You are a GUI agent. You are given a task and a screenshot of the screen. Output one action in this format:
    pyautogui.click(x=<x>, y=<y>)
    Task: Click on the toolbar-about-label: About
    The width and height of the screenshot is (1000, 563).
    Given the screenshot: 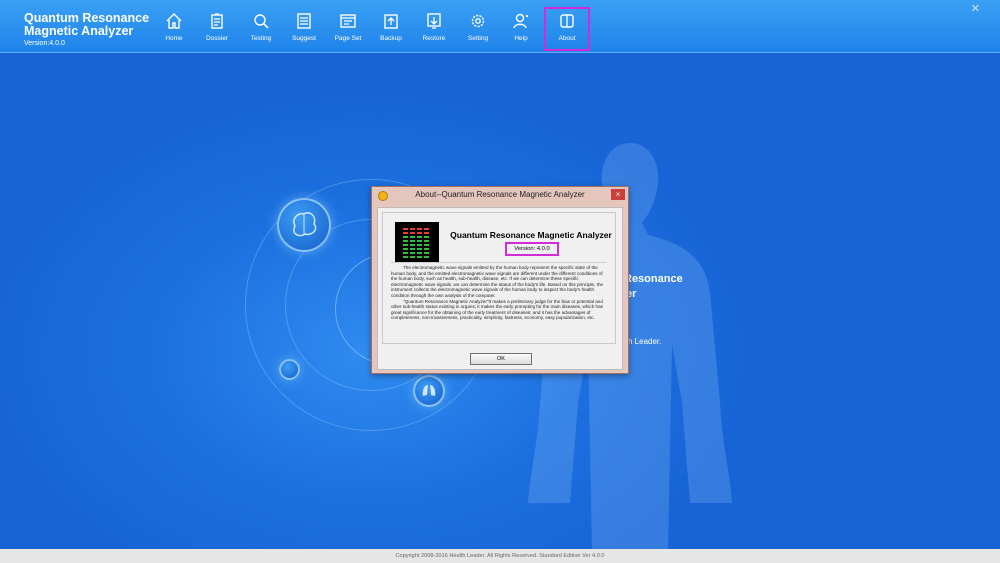 What is the action you would take?
    pyautogui.click(x=567, y=38)
    